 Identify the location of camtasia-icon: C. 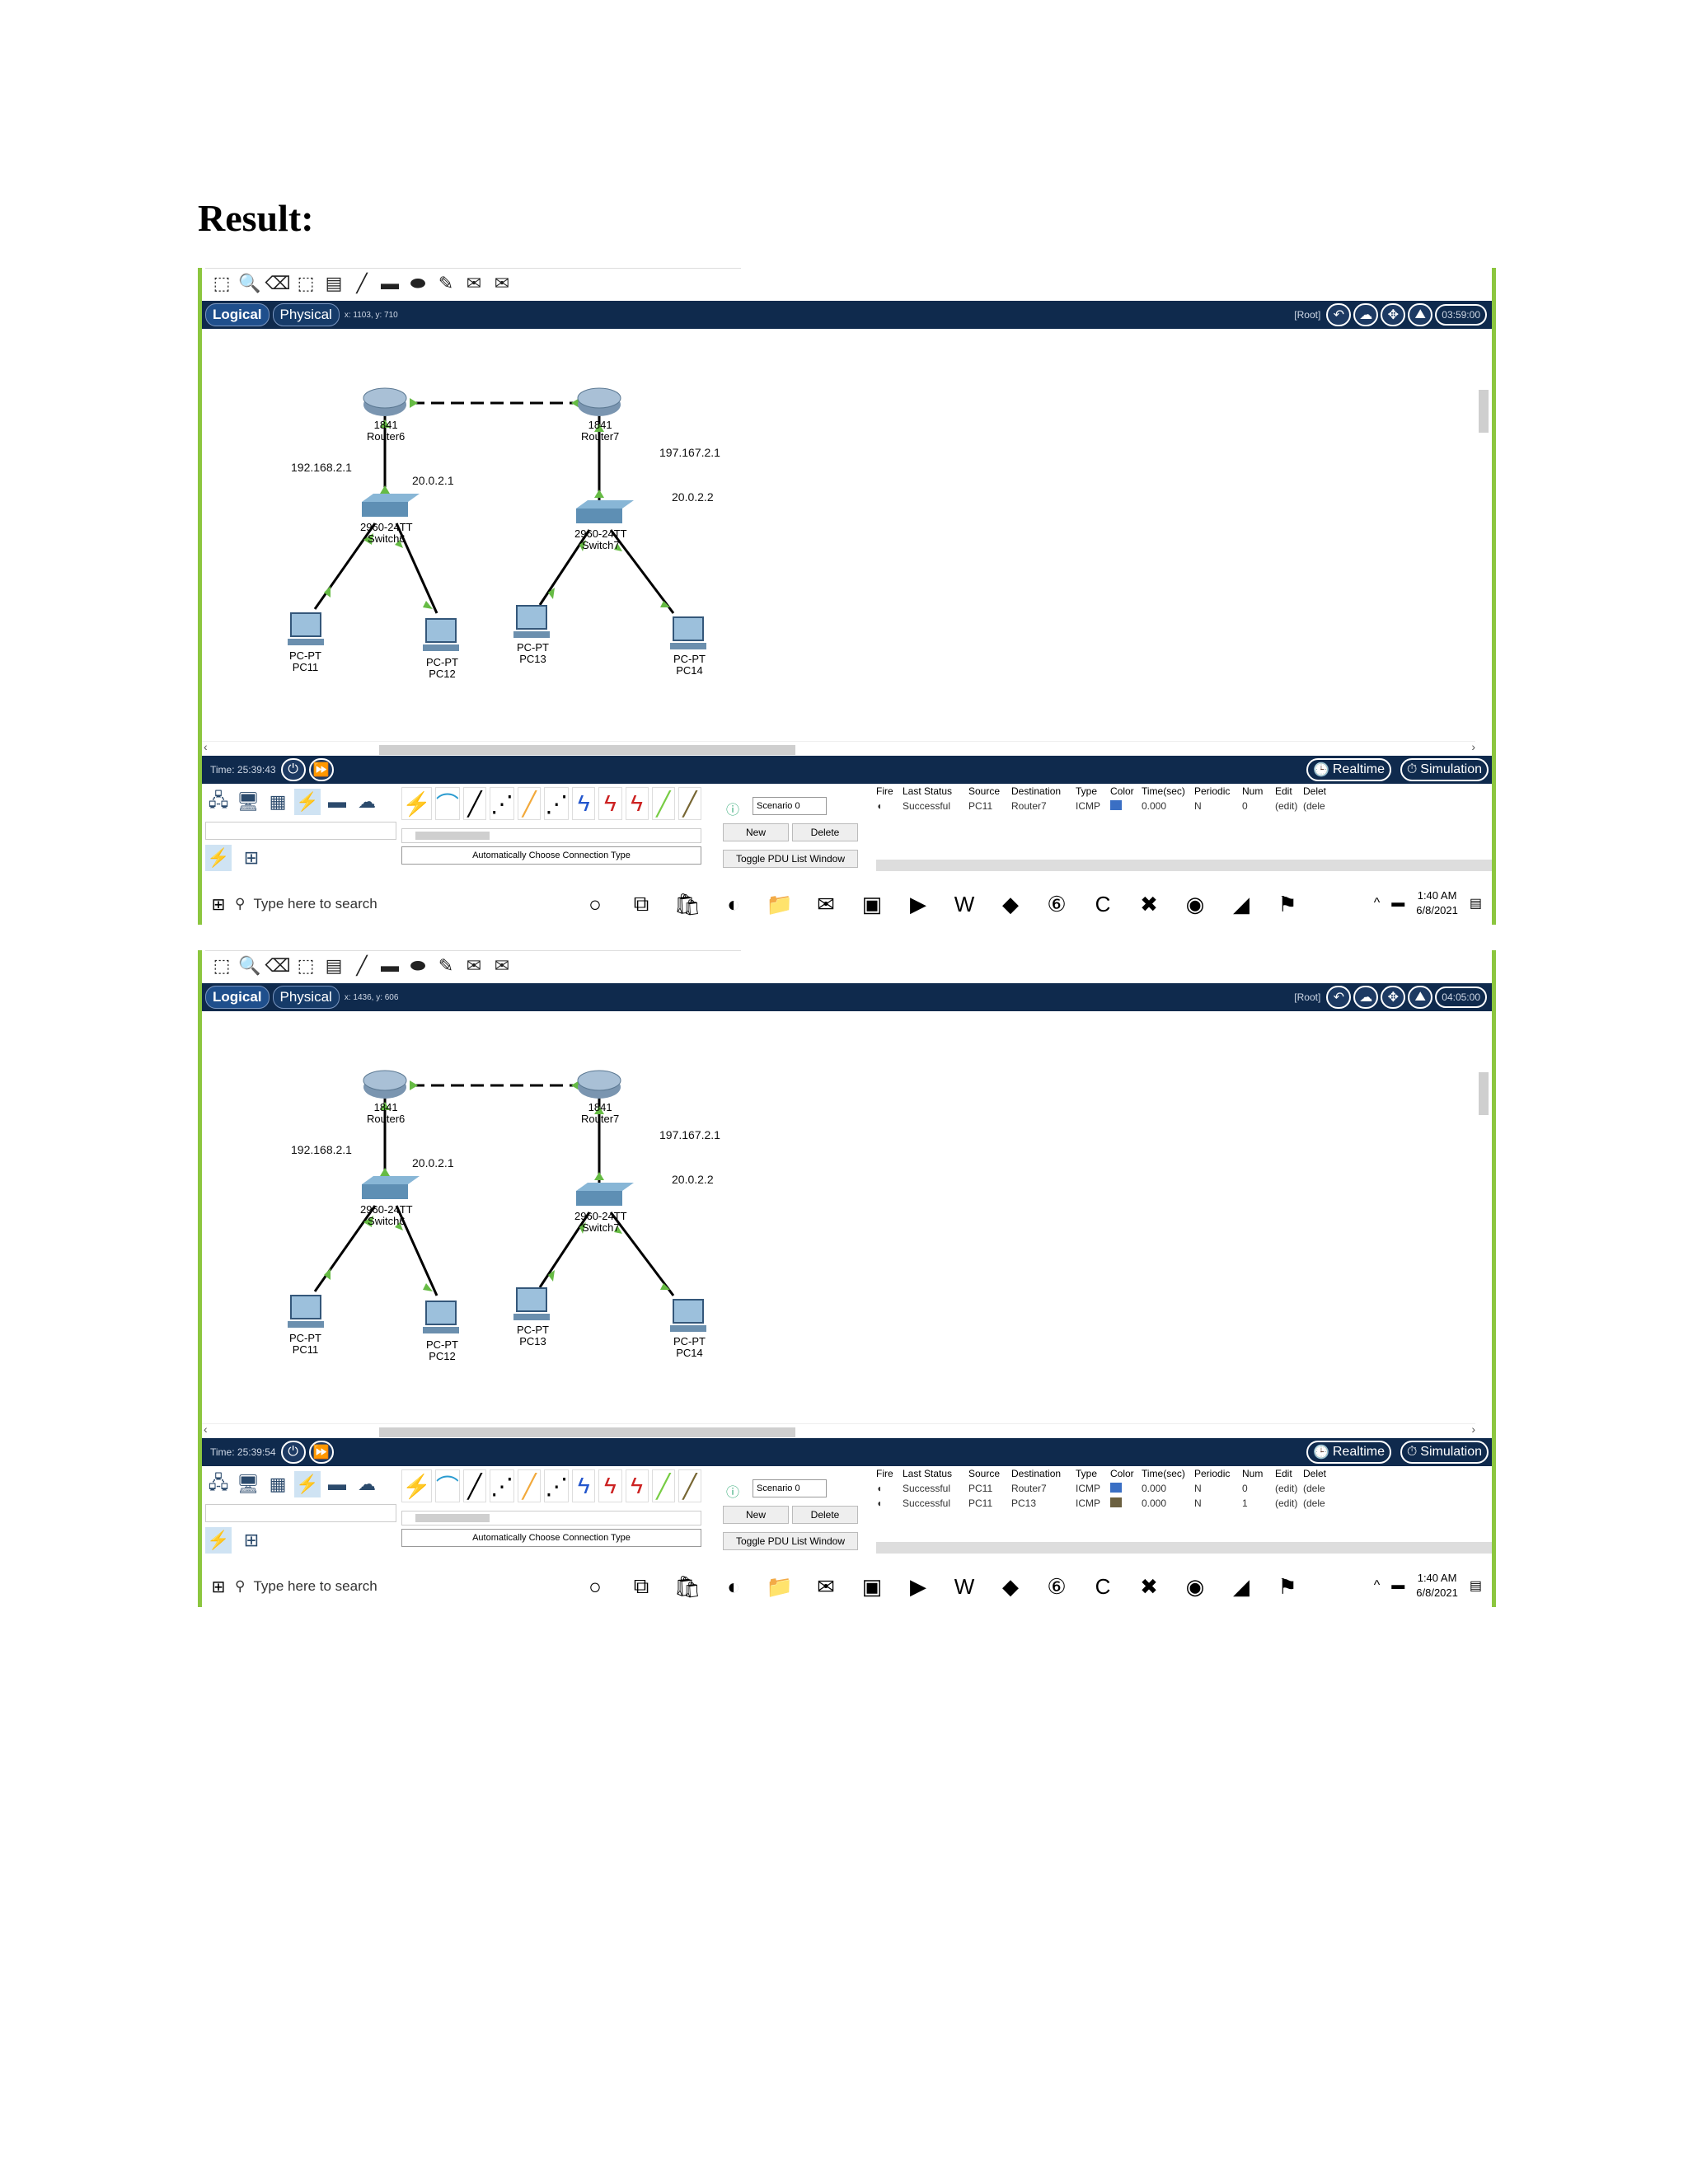
(1103, 904).